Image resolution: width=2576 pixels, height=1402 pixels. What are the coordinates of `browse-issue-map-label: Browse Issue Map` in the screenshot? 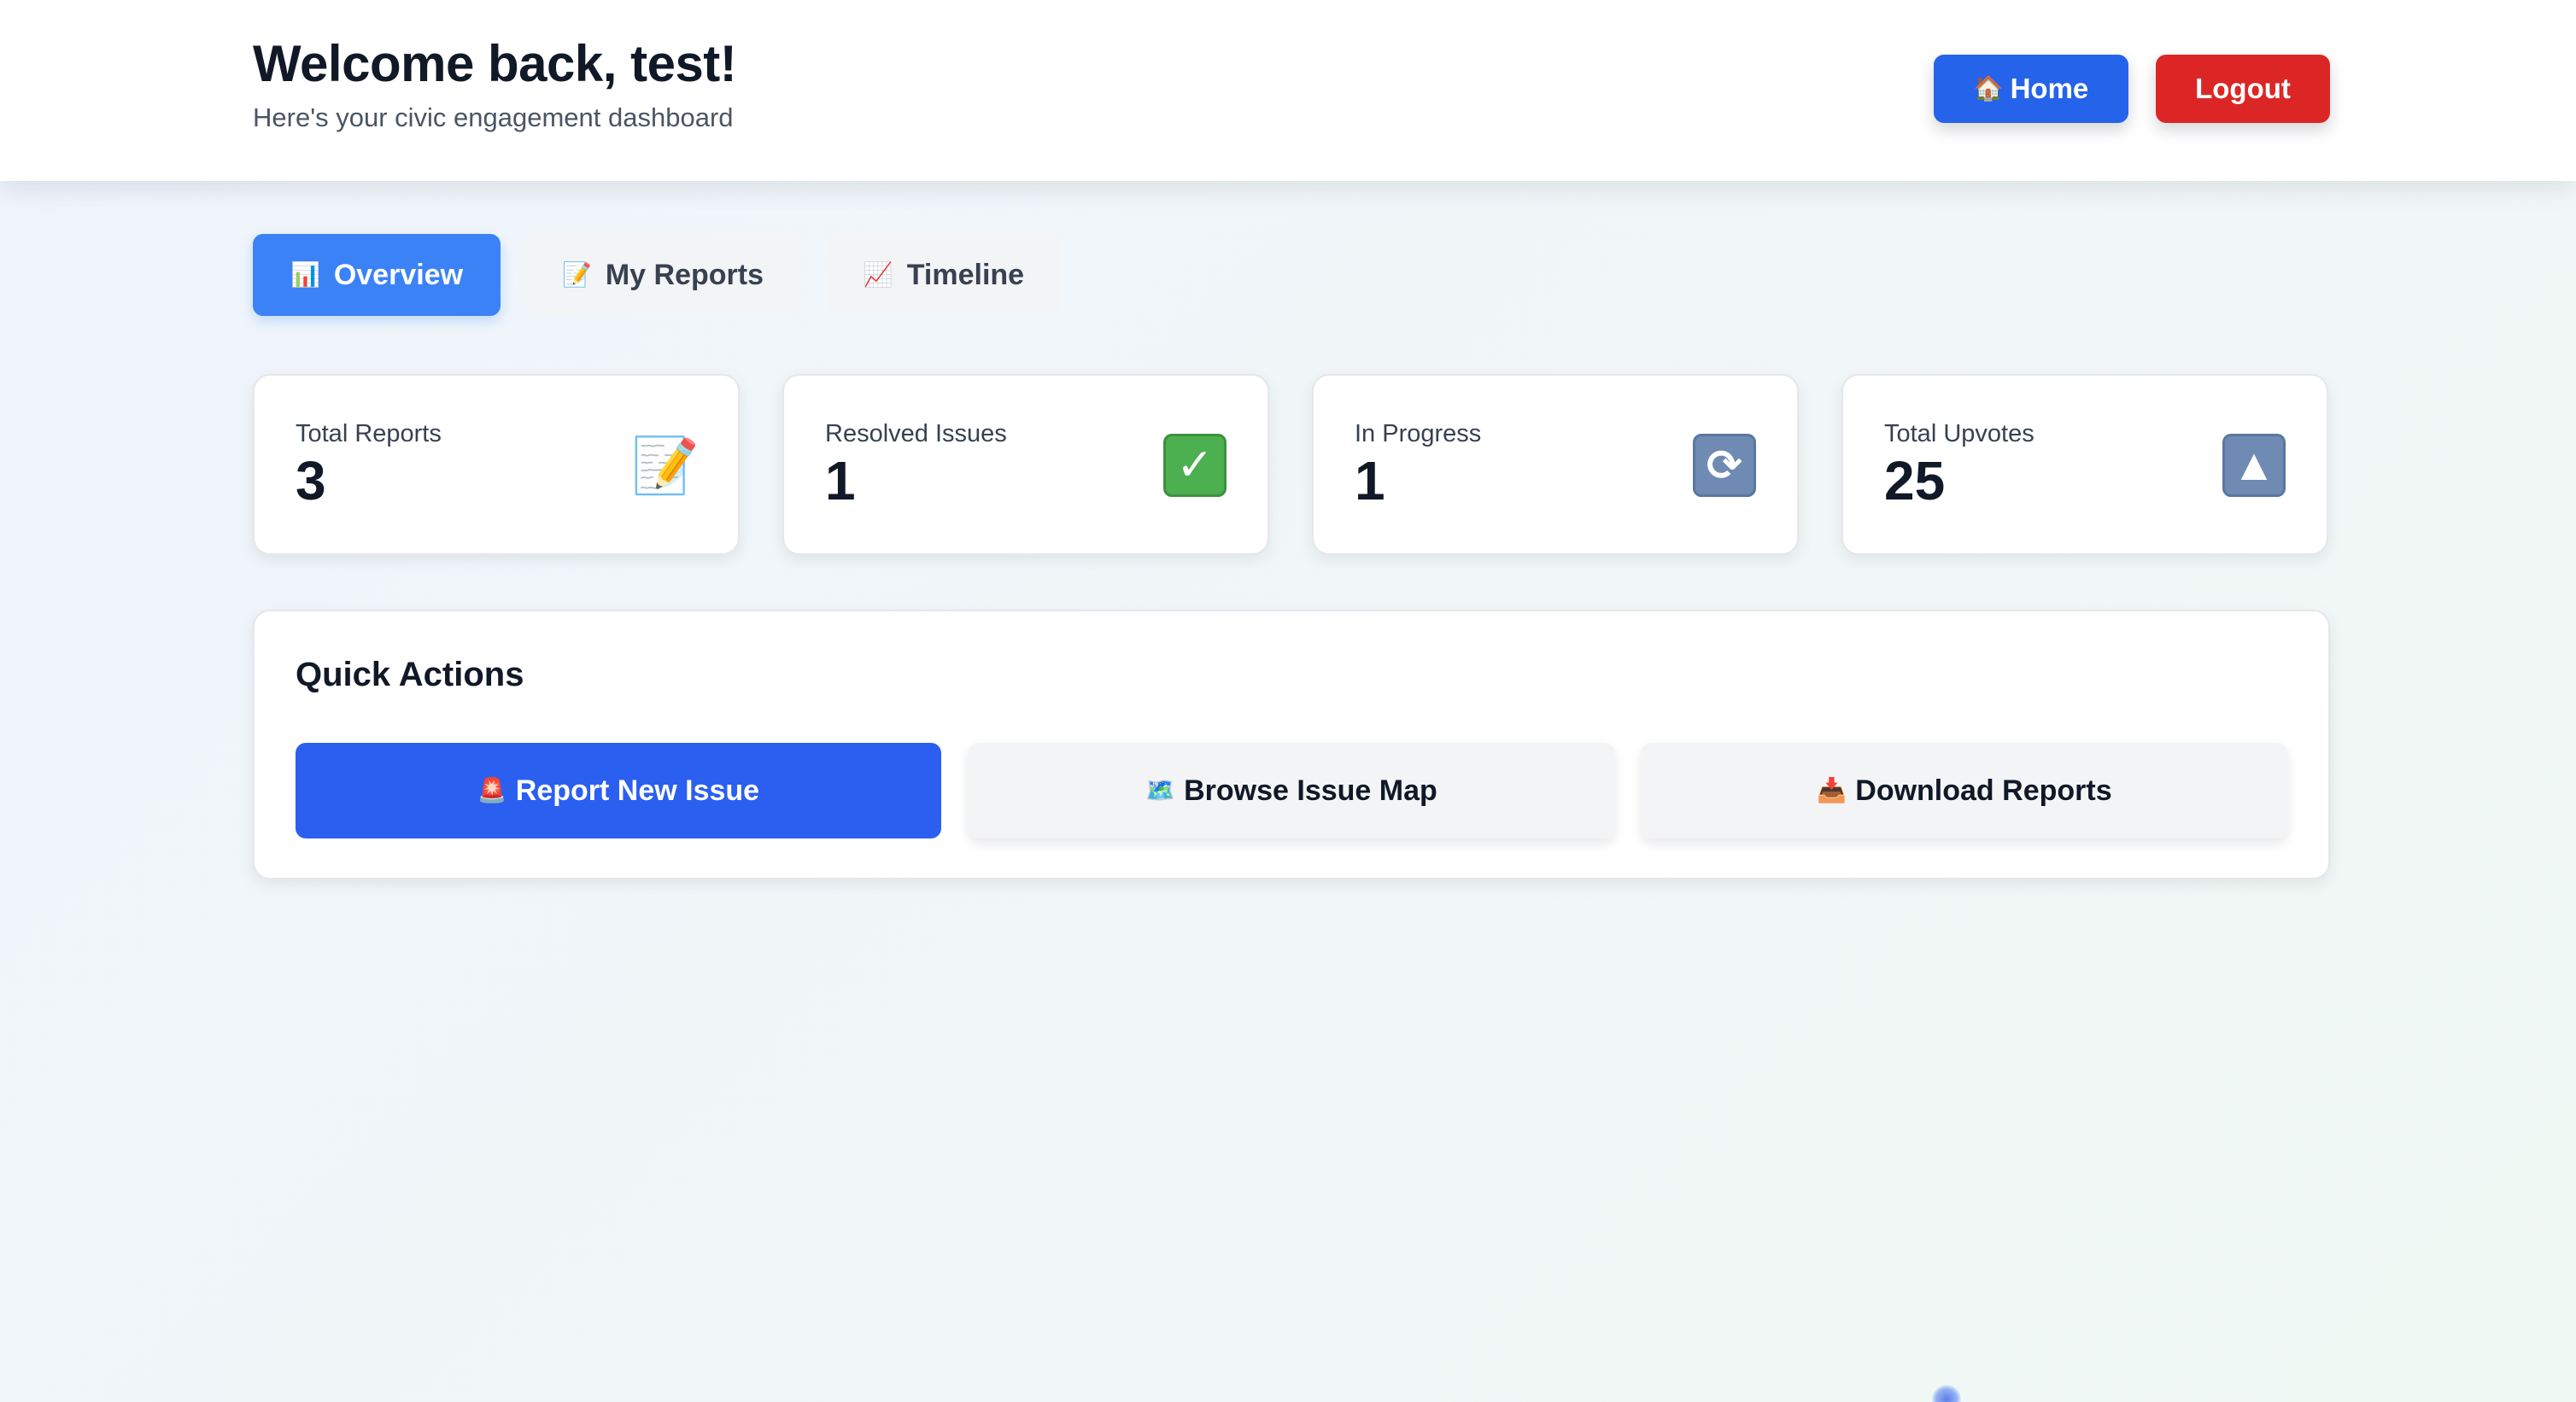 It's located at (1310, 791).